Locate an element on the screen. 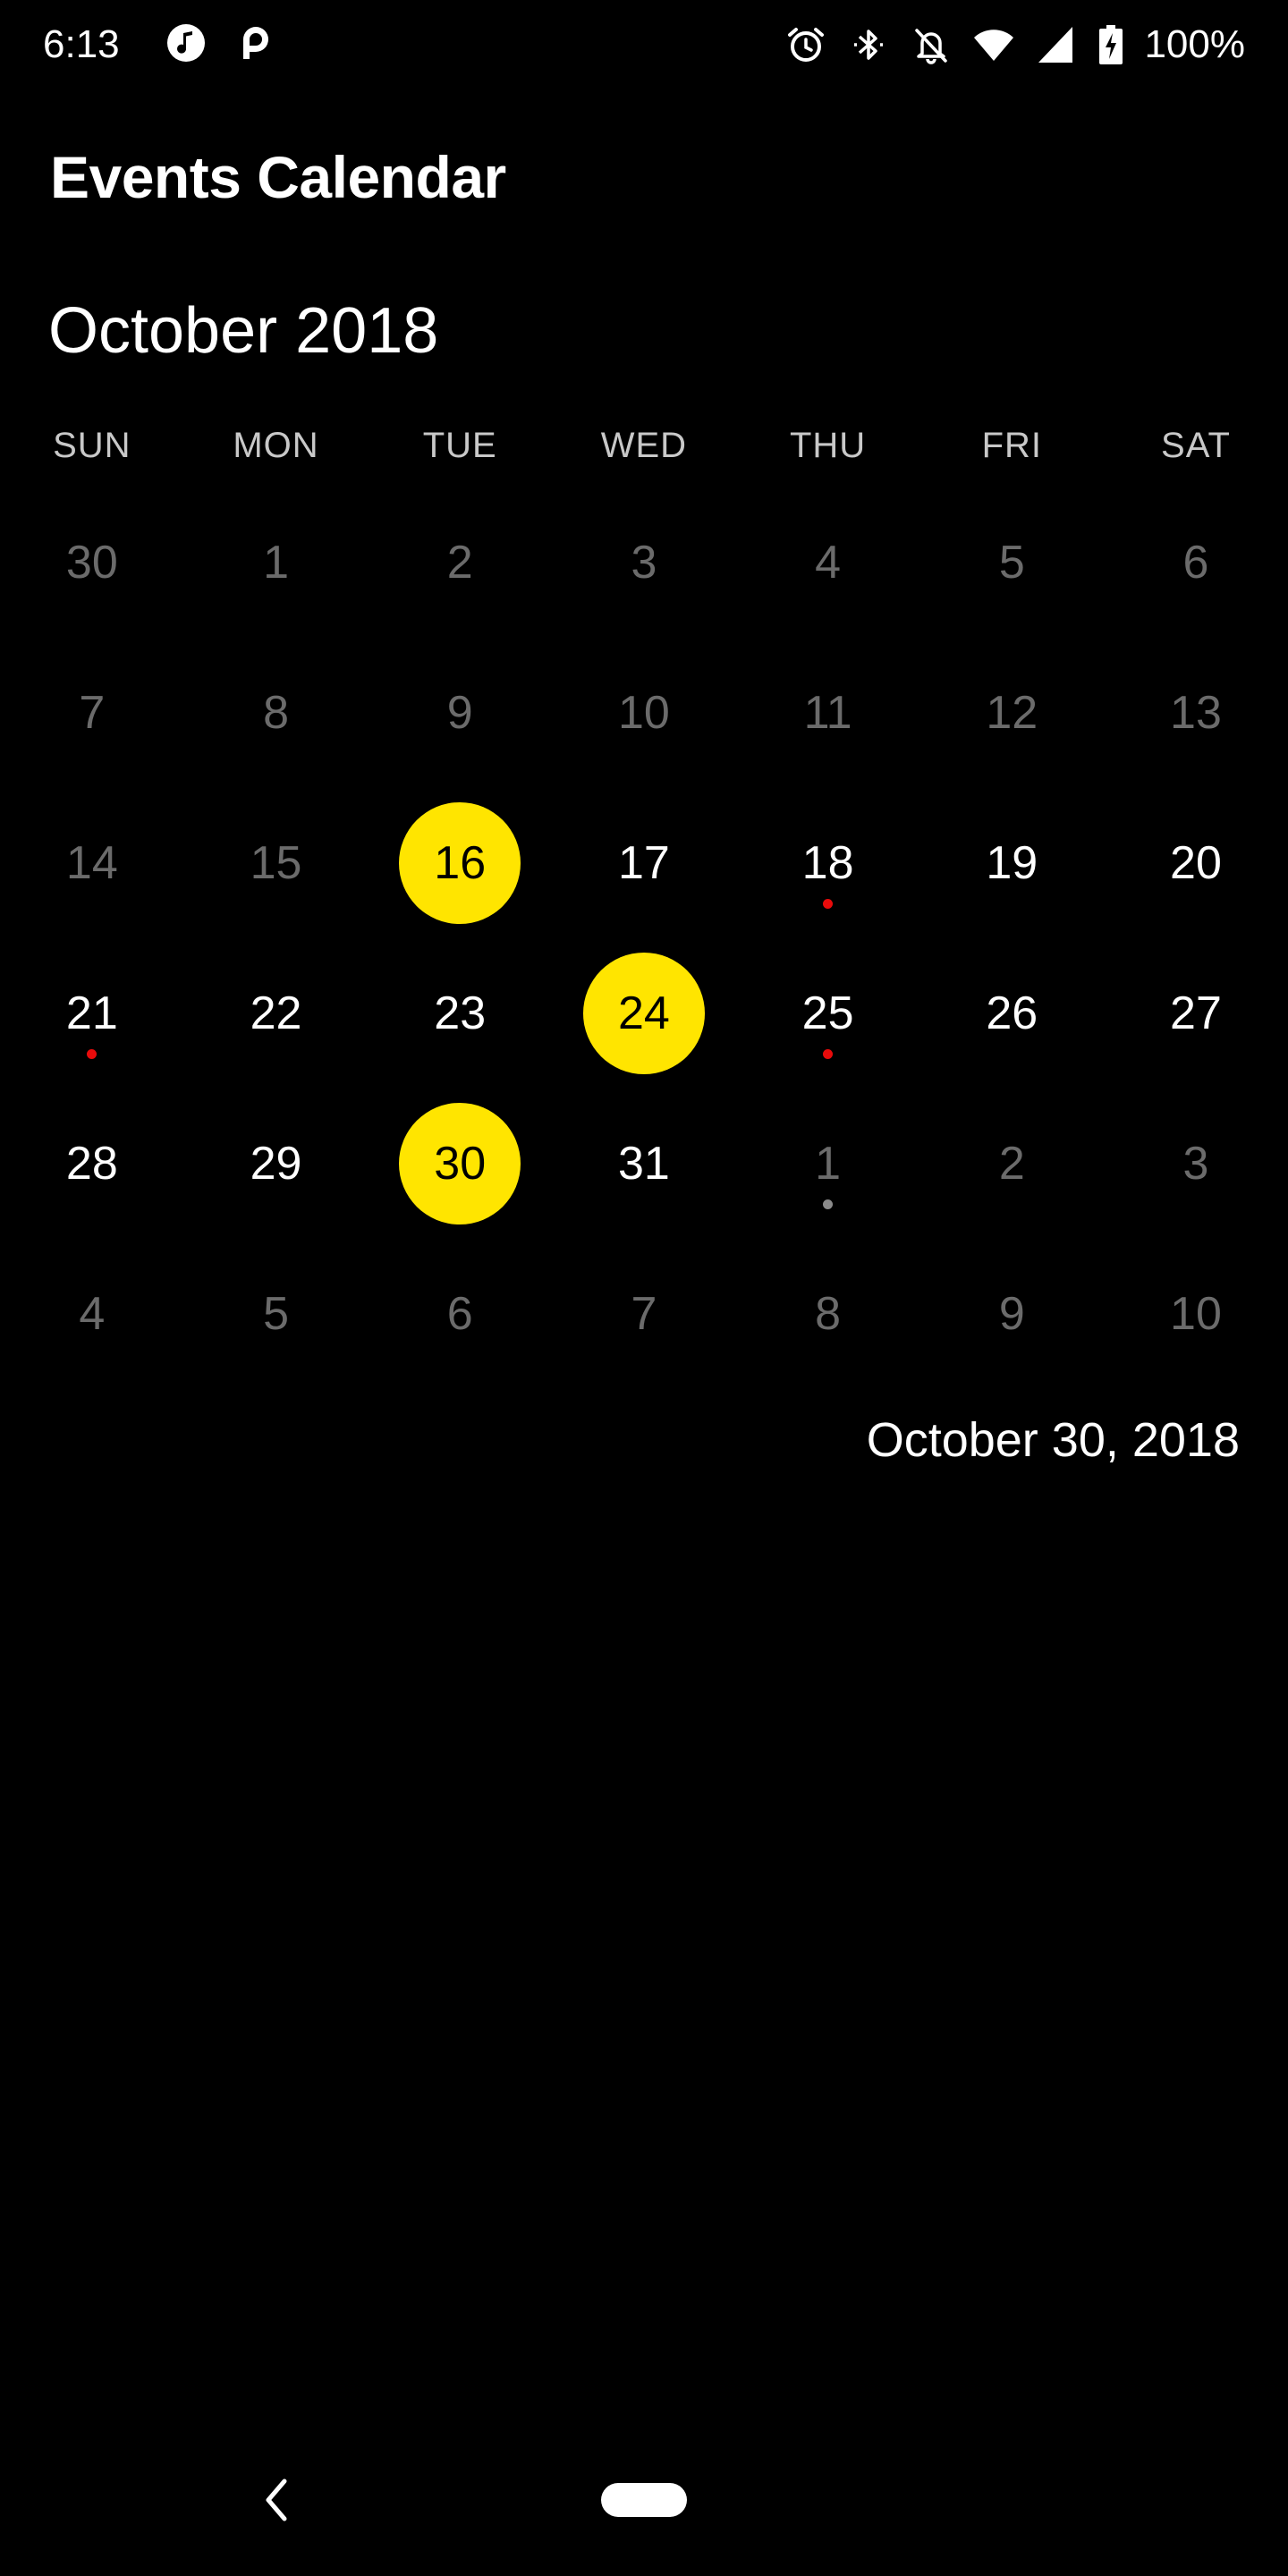 This screenshot has height=2576, width=1288. day-number: 14 is located at coordinates (91, 863).